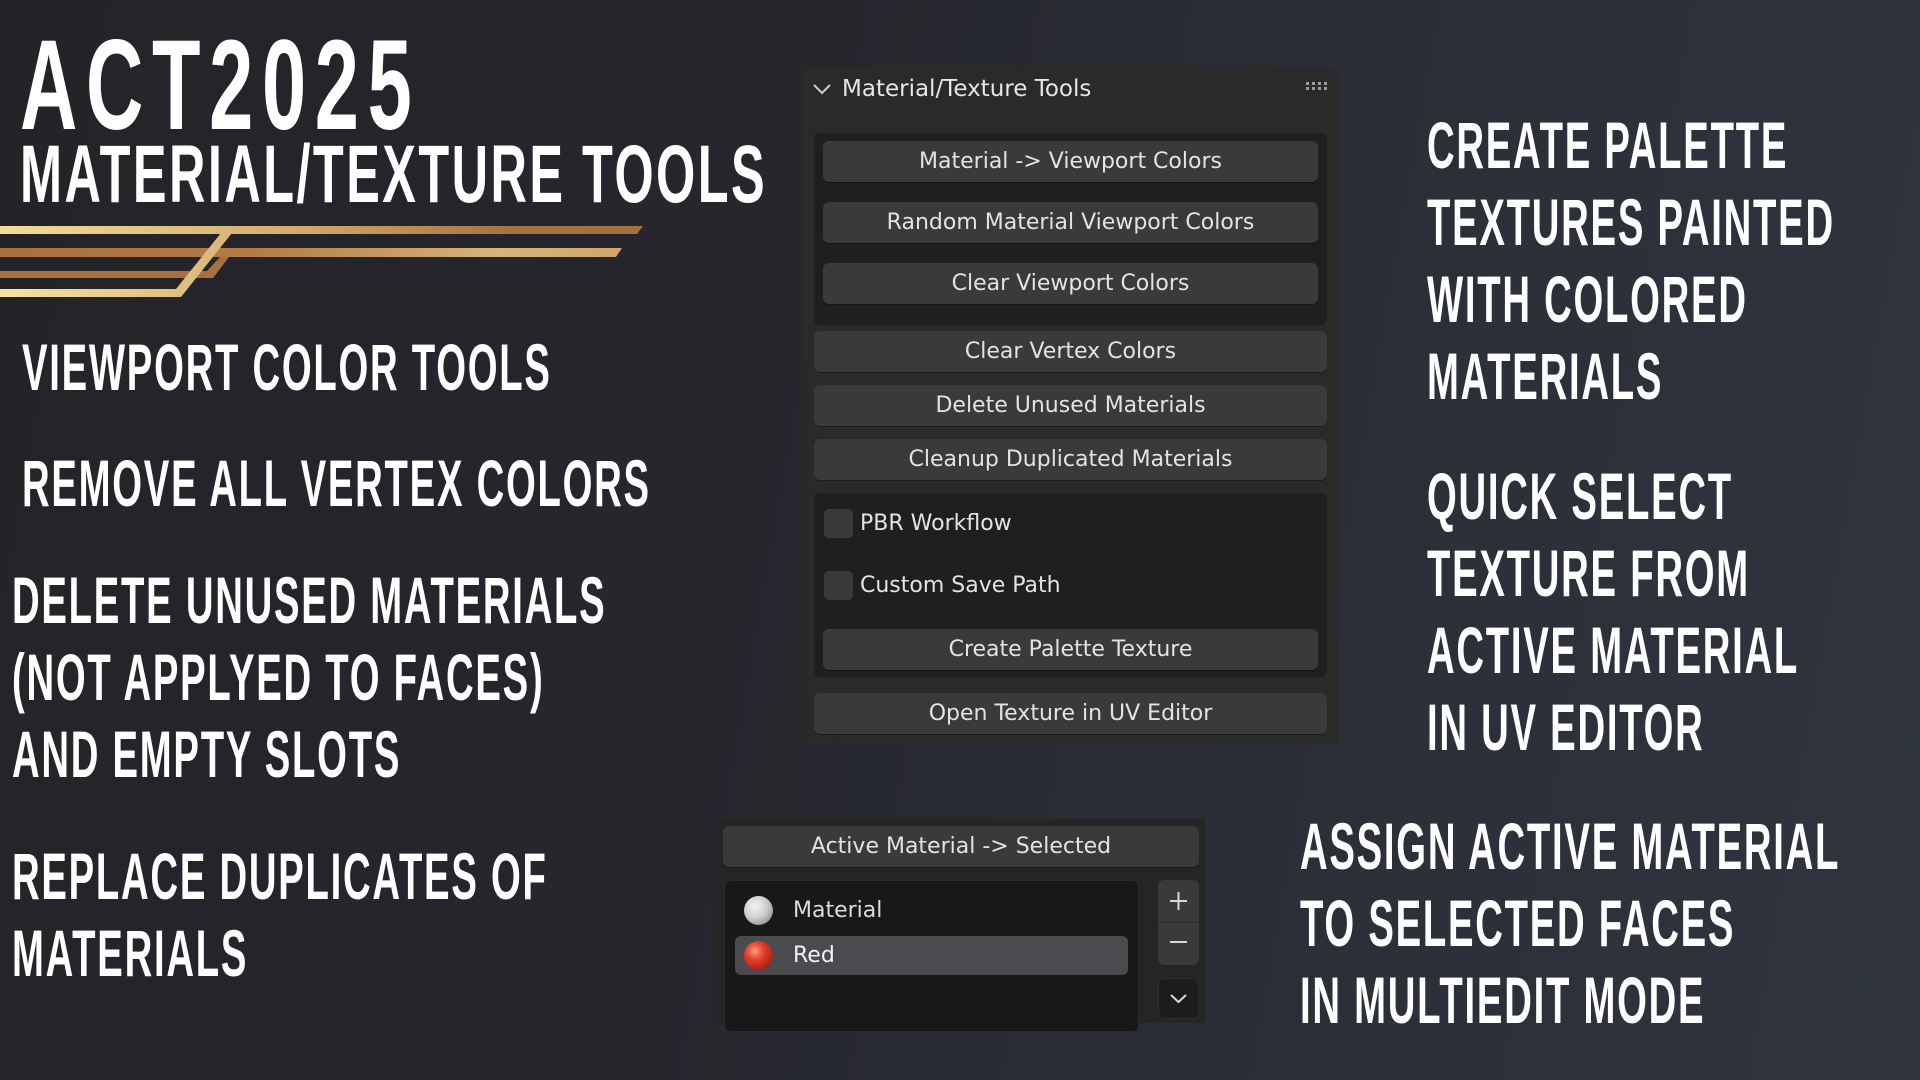 The image size is (1920, 1080). Describe the element at coordinates (961, 846) in the screenshot. I see `active-material-to-selected-button: Active Material -> Selected` at that location.